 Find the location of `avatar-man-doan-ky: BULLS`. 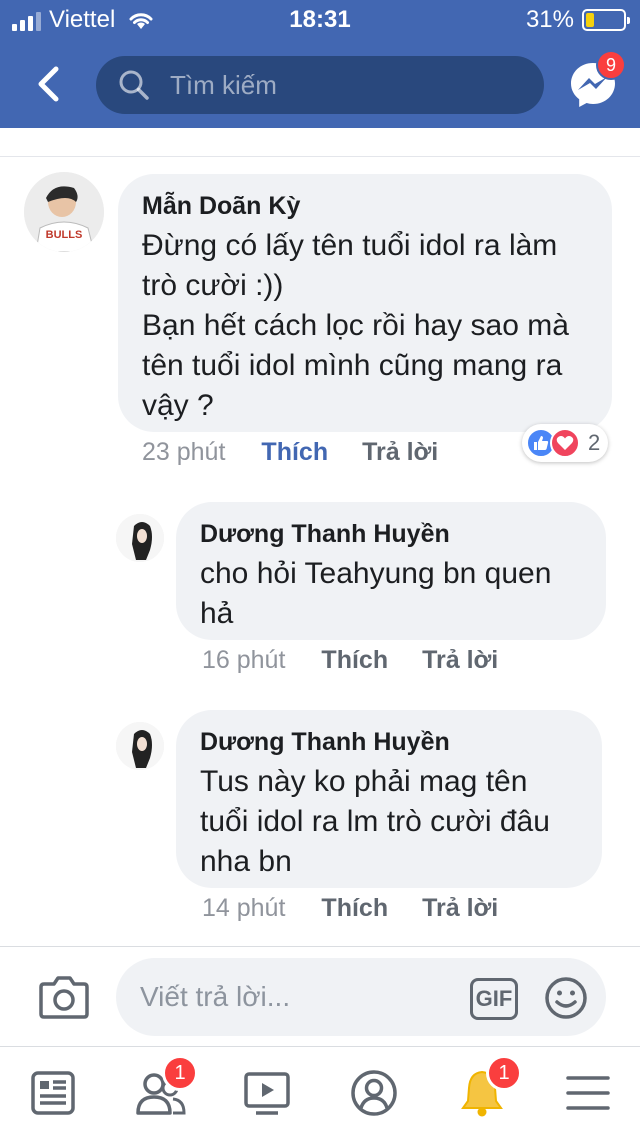

avatar-man-doan-ky: BULLS is located at coordinates (64, 212).